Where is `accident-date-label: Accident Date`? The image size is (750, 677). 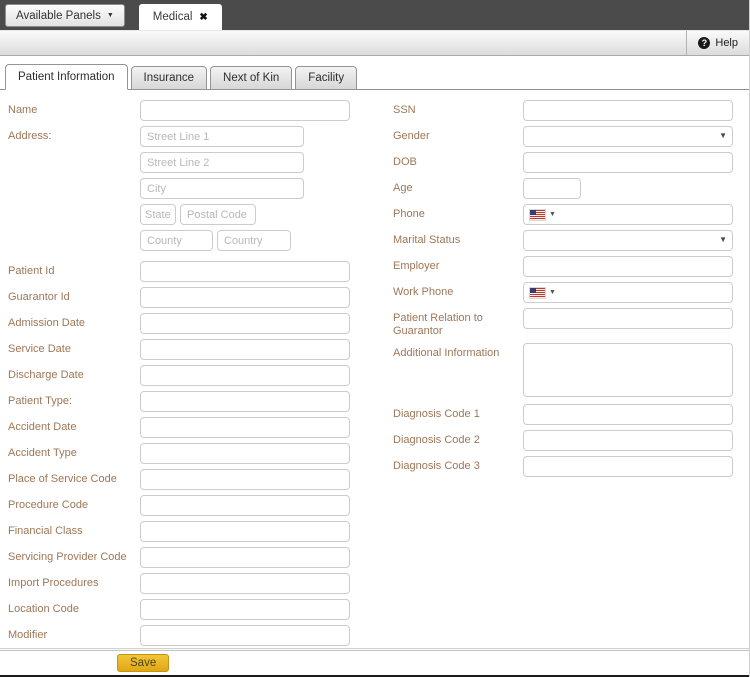
accident-date-label: Accident Date is located at coordinates (42, 427).